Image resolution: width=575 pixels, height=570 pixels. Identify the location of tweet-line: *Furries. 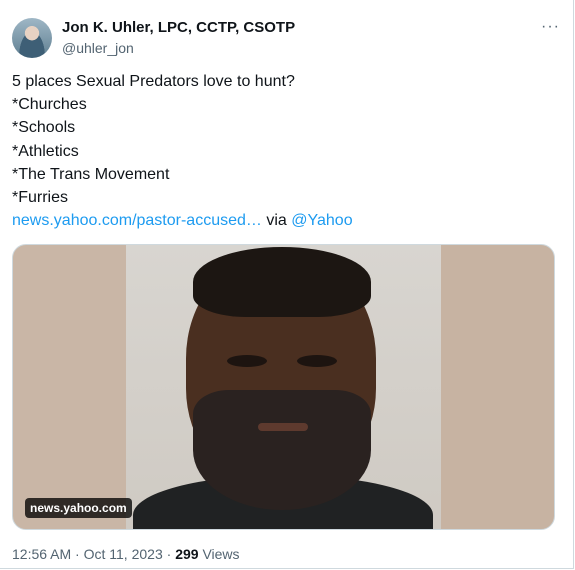
(40, 198).